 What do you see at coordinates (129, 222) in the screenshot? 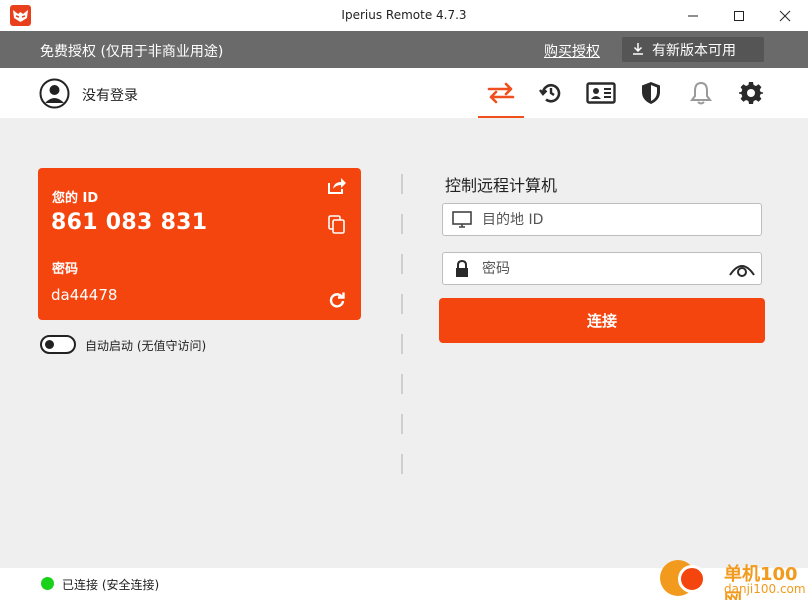
I see `id-value: 861 083 831` at bounding box center [129, 222].